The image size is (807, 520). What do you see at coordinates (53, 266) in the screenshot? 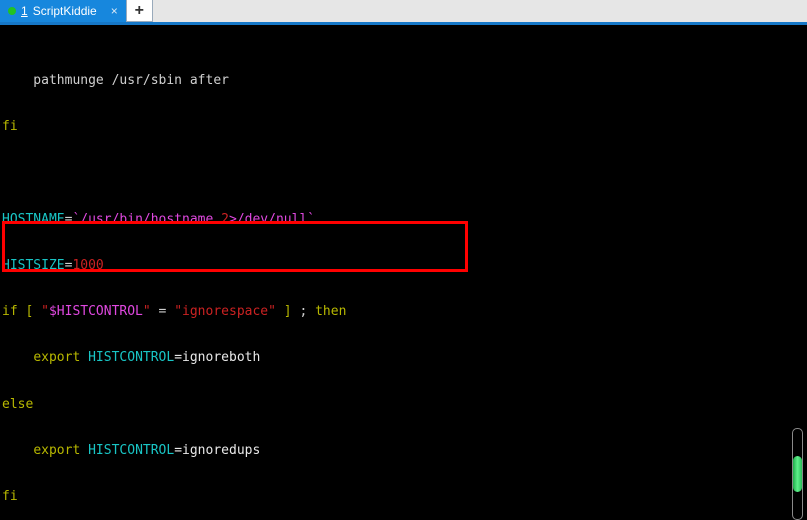
I see `code-line: HISTSIZE=1000` at bounding box center [53, 266].